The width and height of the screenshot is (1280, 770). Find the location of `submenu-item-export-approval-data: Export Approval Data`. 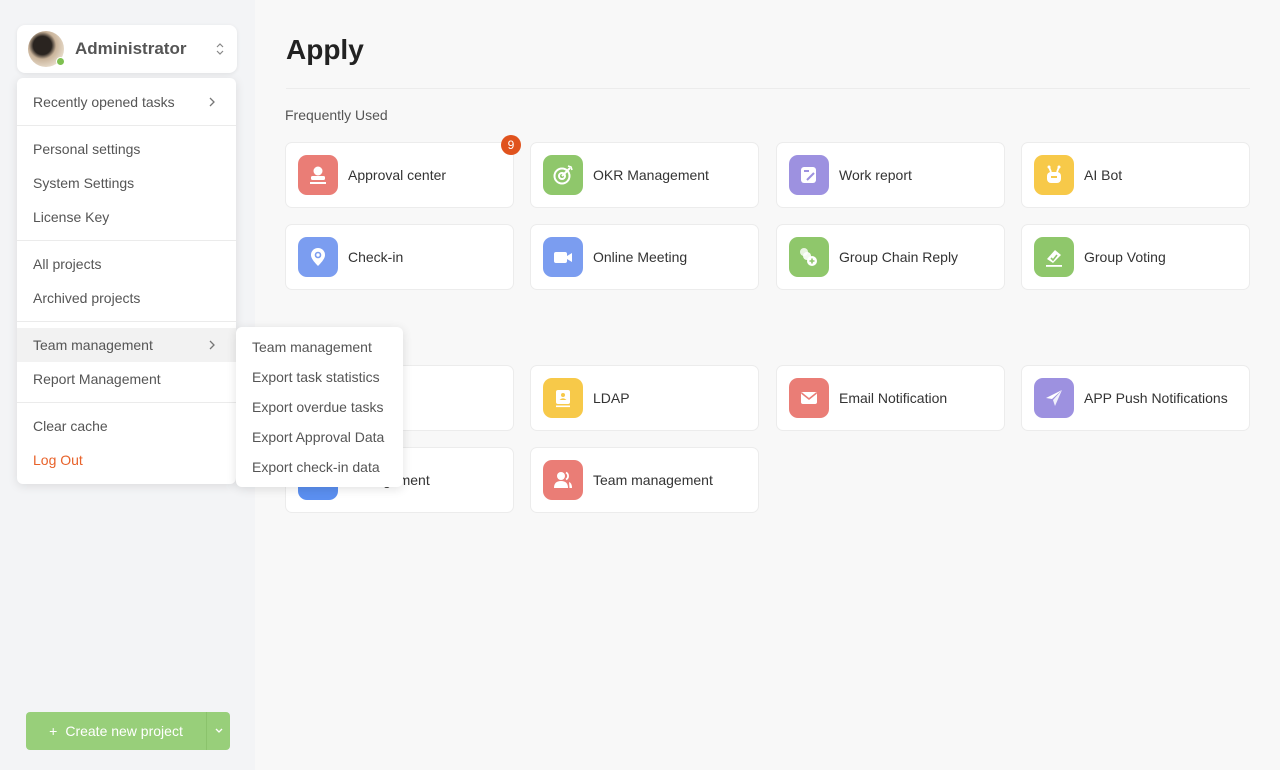

submenu-item-export-approval-data: Export Approval Data is located at coordinates (319, 437).